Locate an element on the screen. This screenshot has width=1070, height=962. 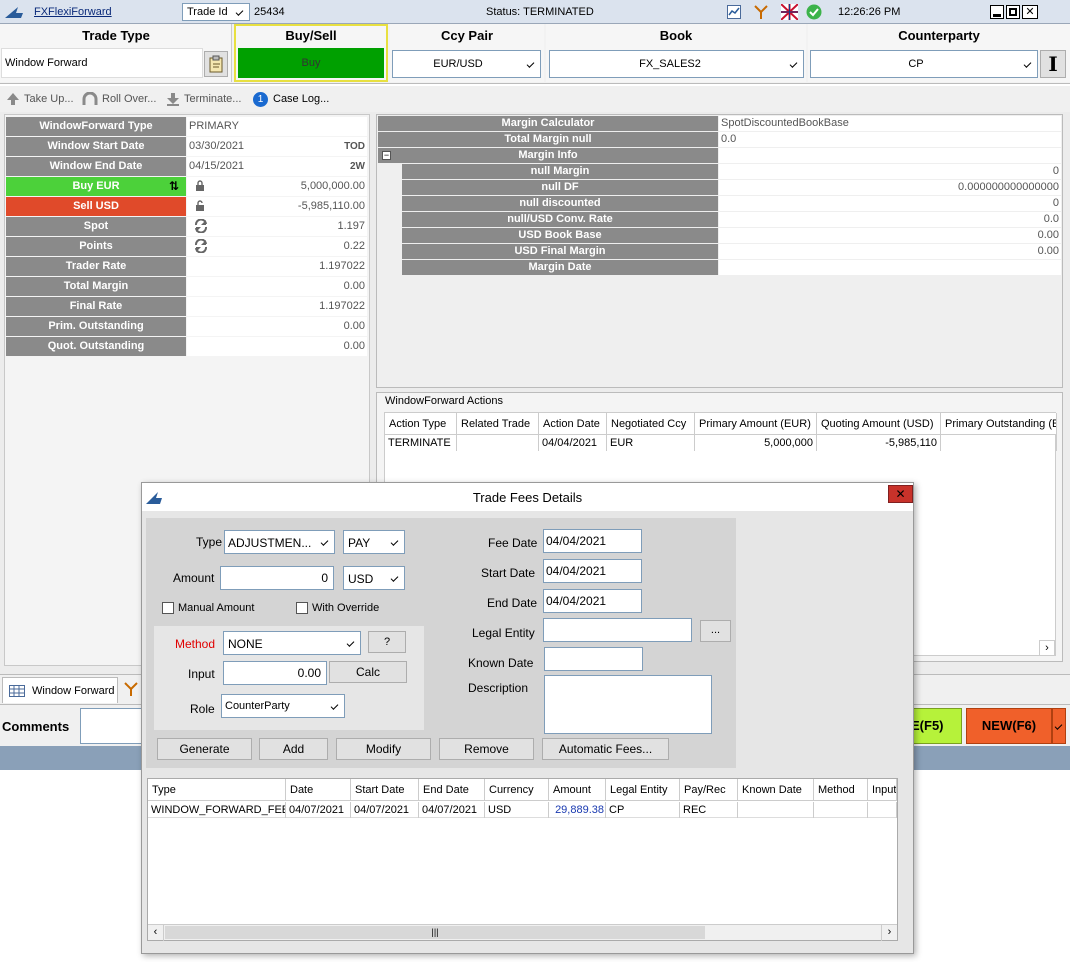
start-date-input: 04/04/2021 is located at coordinates (592, 571).